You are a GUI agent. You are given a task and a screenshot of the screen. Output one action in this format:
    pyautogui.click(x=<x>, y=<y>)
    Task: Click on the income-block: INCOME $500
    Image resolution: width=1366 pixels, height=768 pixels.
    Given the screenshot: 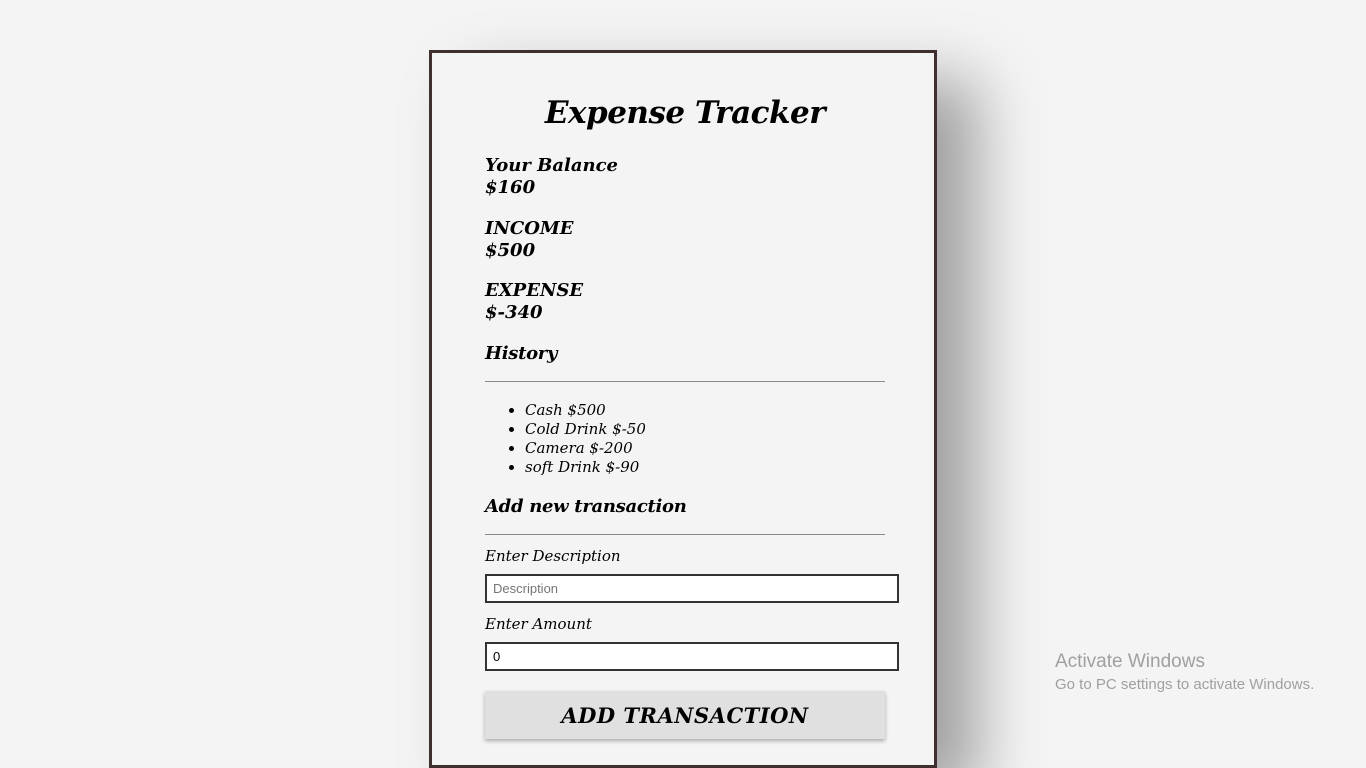 What is the action you would take?
    pyautogui.click(x=529, y=240)
    